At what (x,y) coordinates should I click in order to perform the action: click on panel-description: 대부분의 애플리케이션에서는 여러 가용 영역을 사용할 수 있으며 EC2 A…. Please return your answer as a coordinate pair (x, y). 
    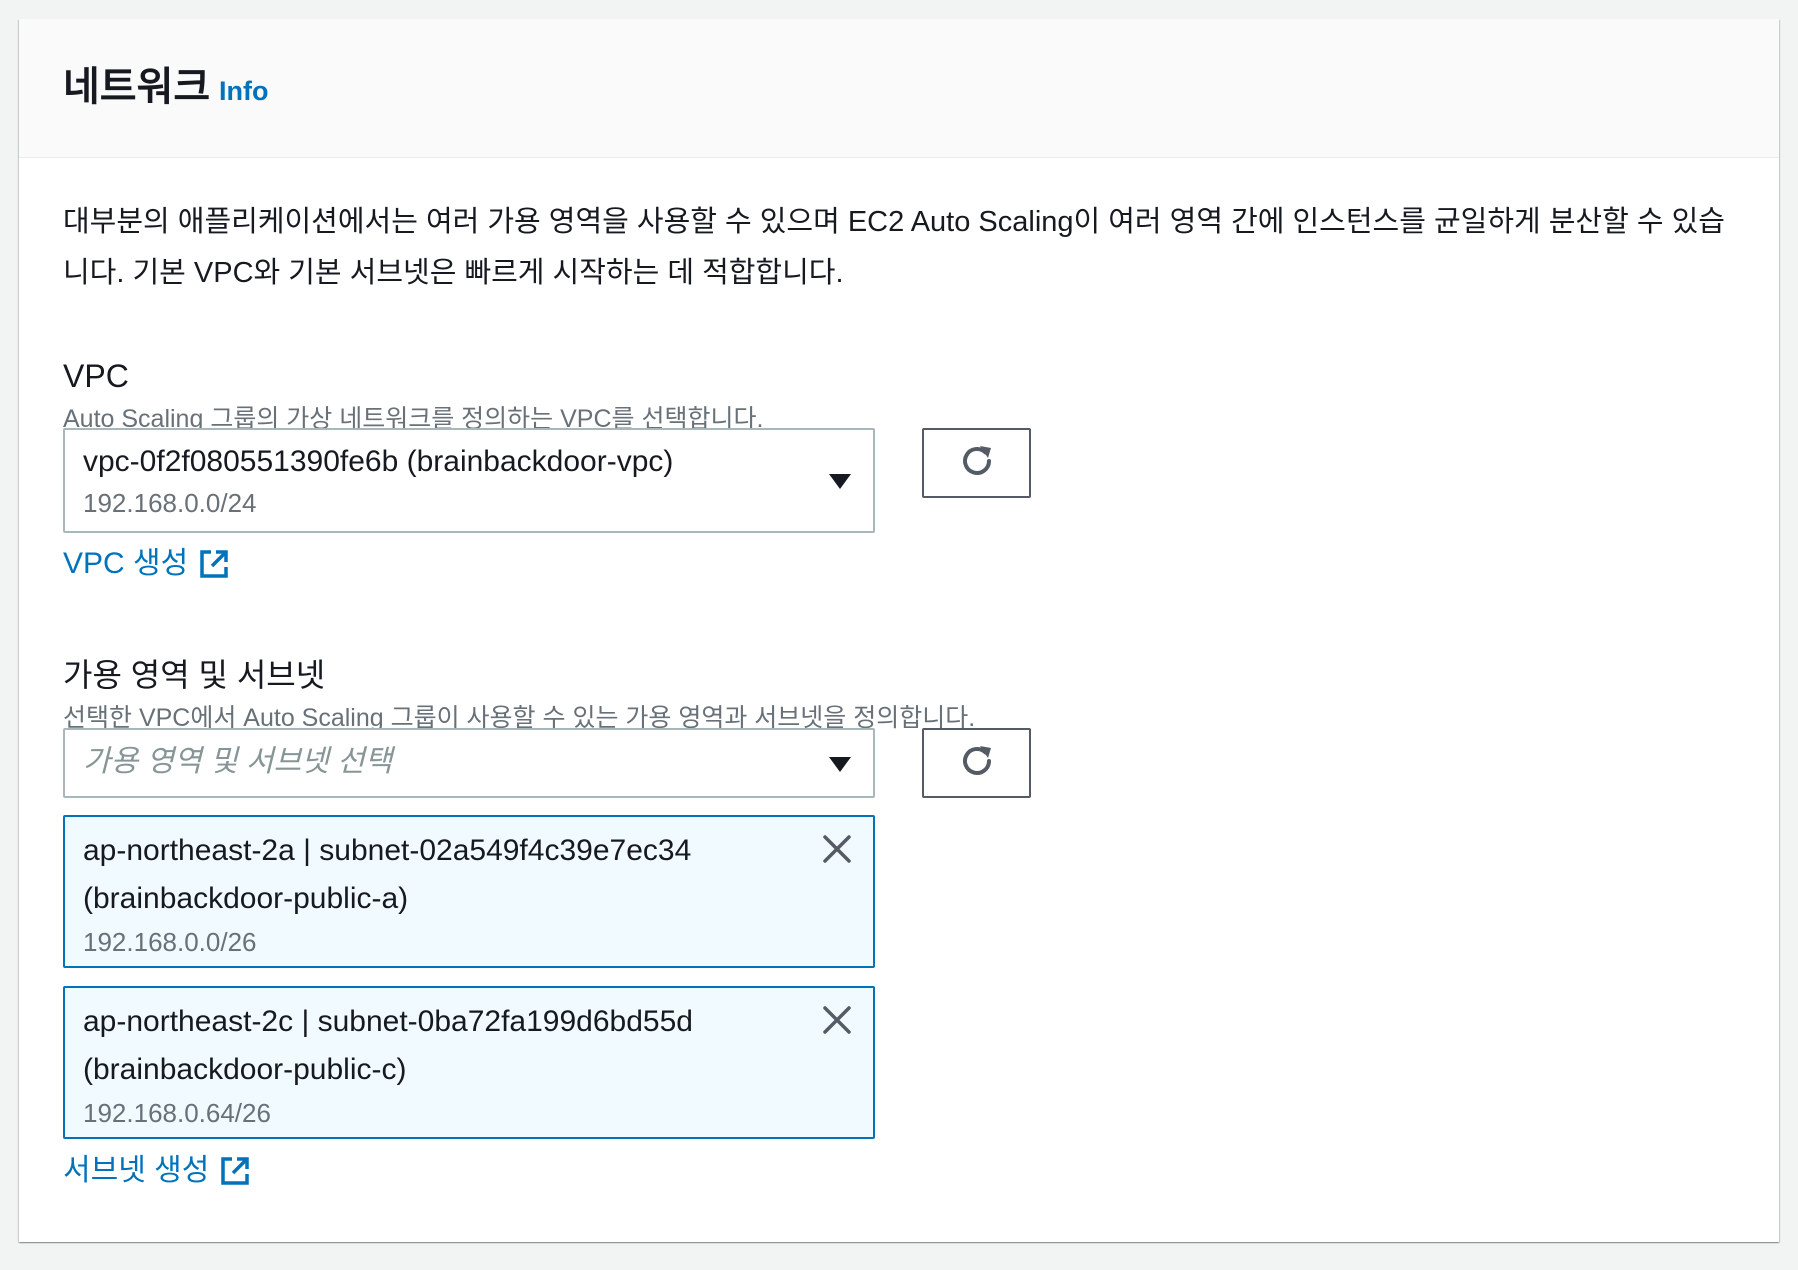
    Looking at the image, I should click on (913, 248).